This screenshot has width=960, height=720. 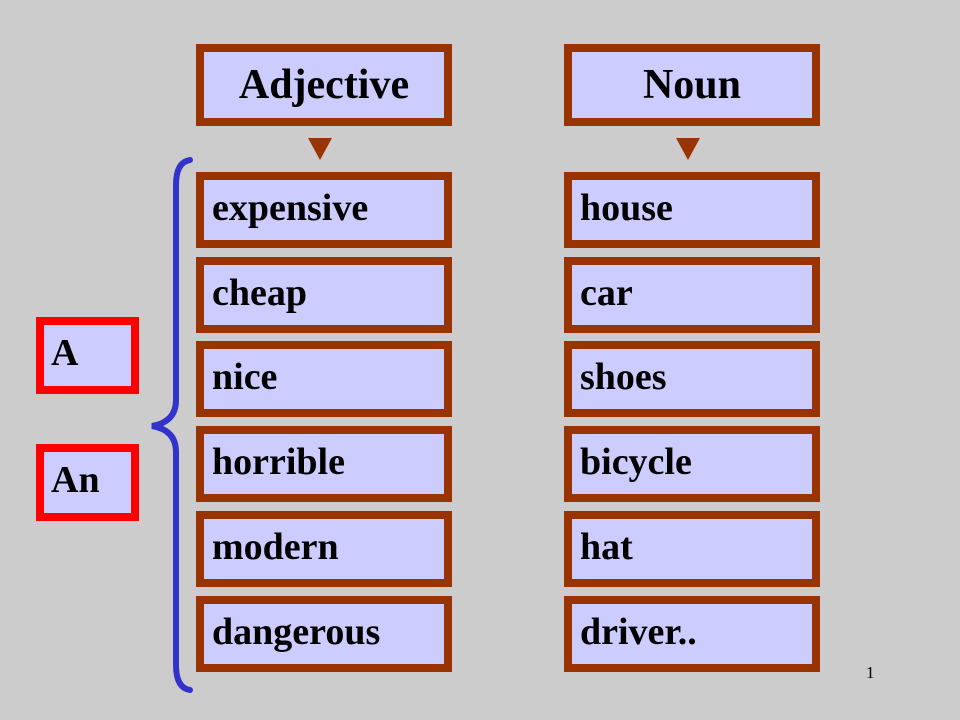 I want to click on adjective-label: modern, so click(x=275, y=547).